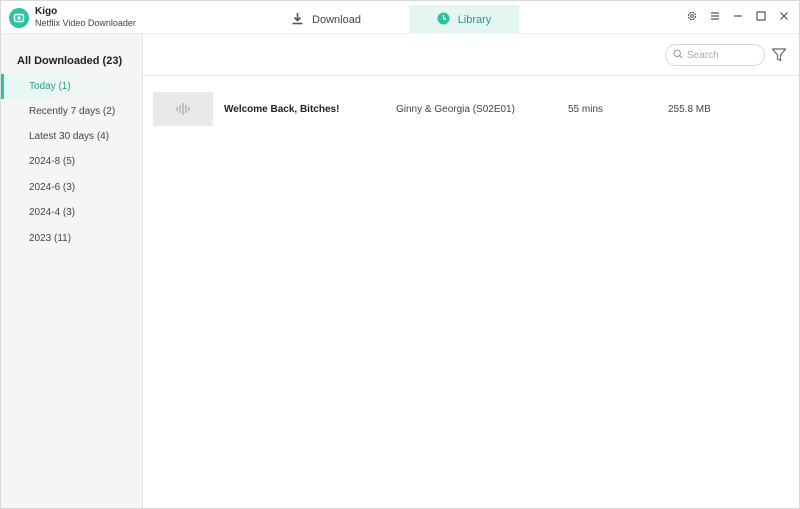 This screenshot has height=509, width=800. I want to click on download-icon, so click(297, 20).